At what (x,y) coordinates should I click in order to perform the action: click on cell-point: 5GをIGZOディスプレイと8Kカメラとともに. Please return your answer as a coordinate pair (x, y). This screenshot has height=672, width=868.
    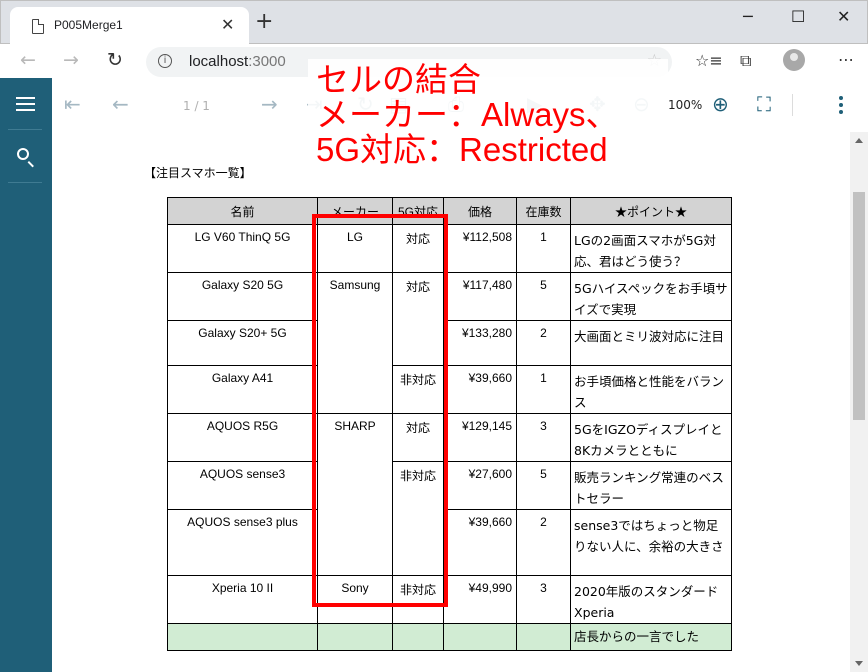
    Looking at the image, I should click on (651, 437).